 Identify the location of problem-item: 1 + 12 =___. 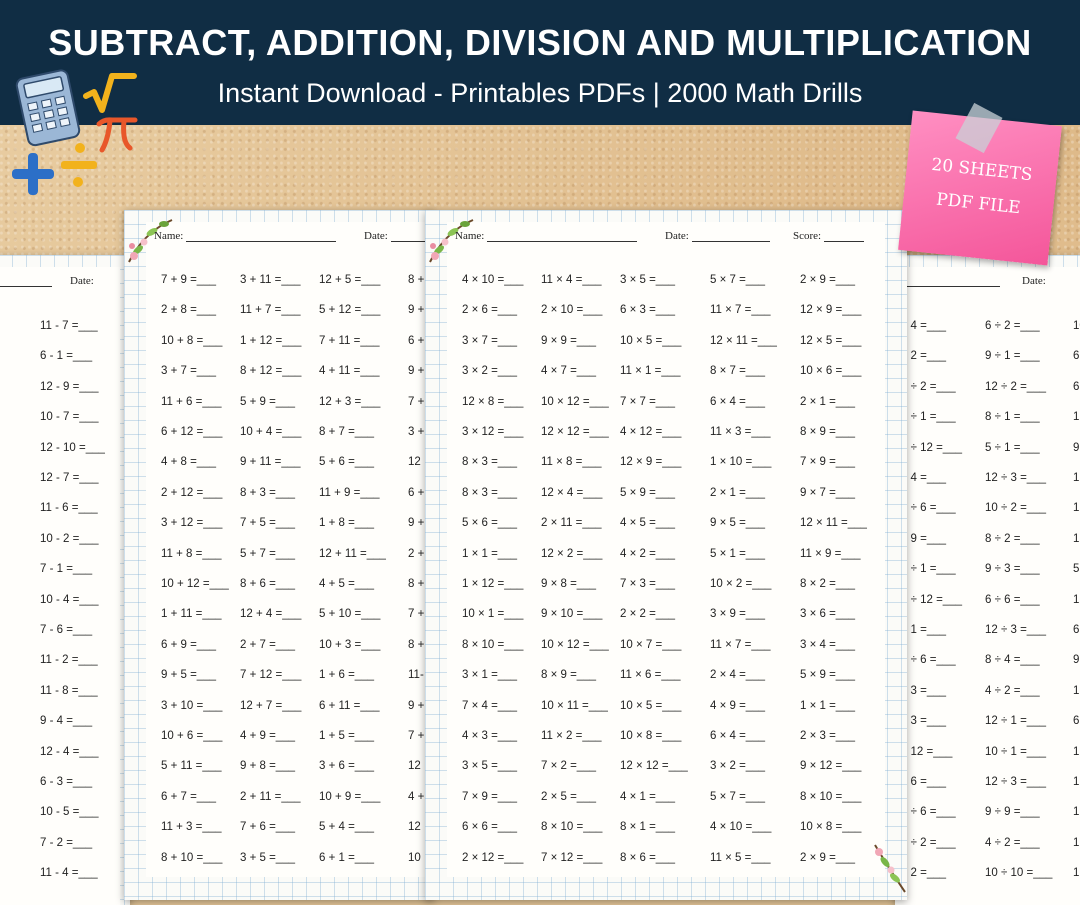
(271, 340).